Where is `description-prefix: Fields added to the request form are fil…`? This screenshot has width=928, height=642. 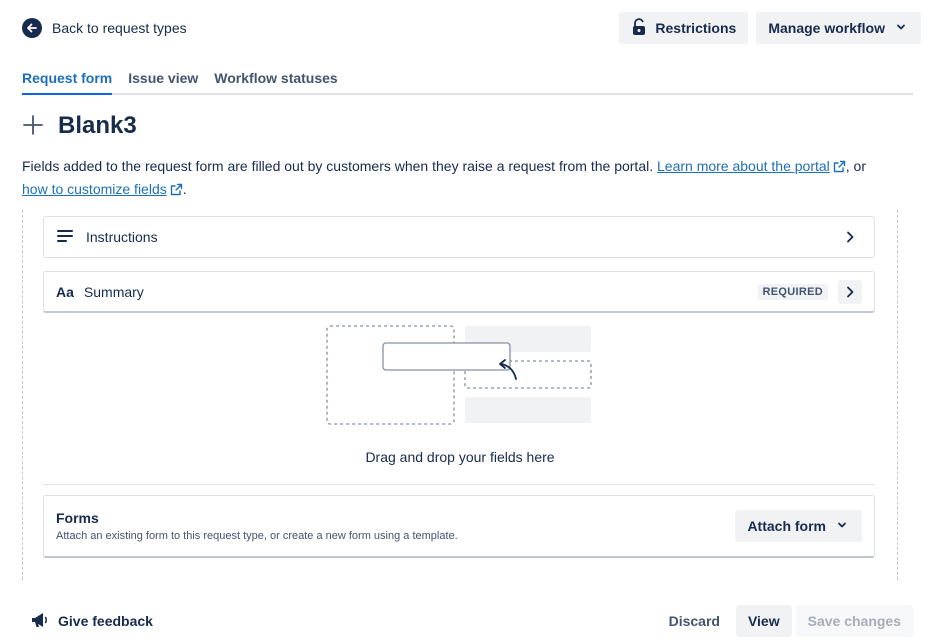 description-prefix: Fields added to the request form are fil… is located at coordinates (339, 166).